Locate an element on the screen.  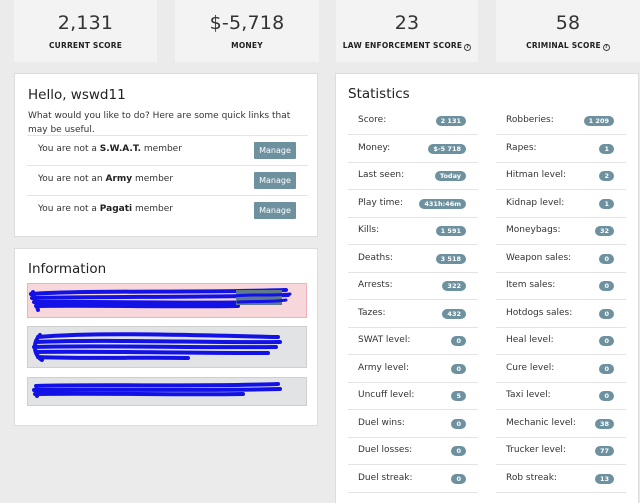
statistics-row: Moneybags: 32 is located at coordinates (561, 231).